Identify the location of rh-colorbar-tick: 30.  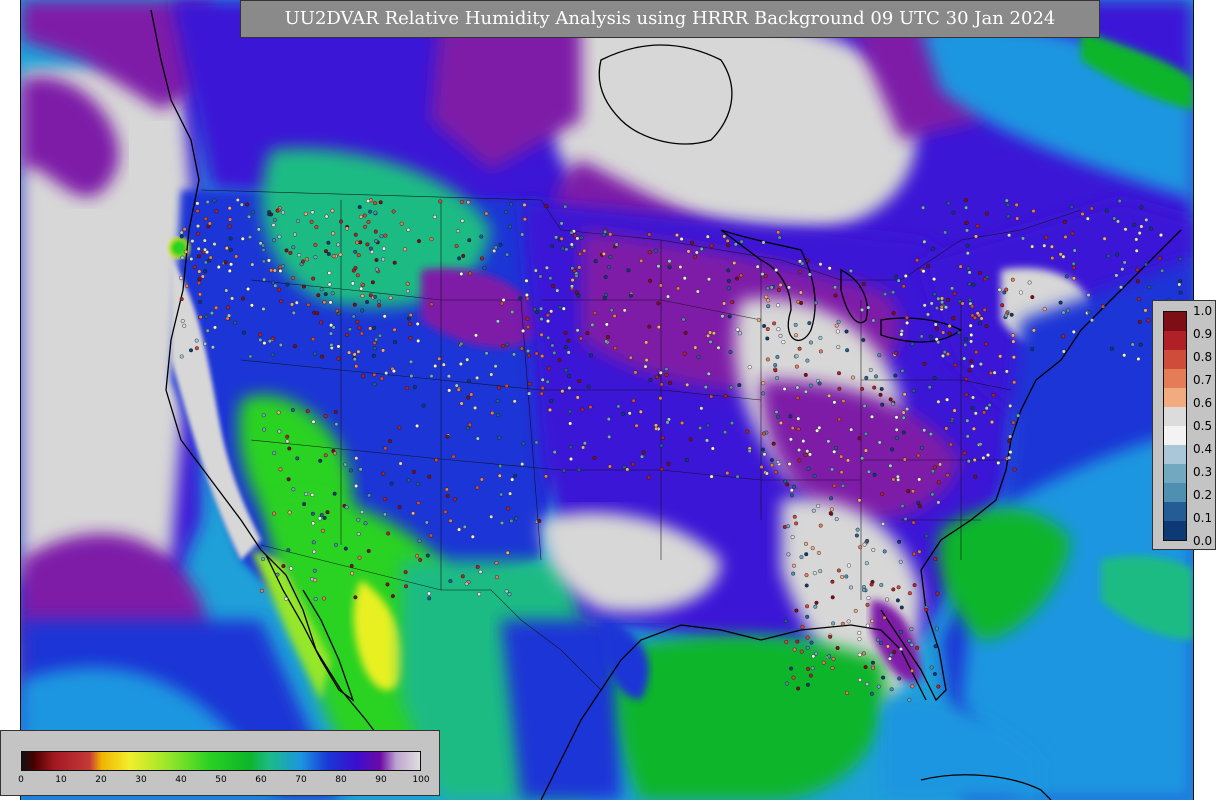
(141, 780).